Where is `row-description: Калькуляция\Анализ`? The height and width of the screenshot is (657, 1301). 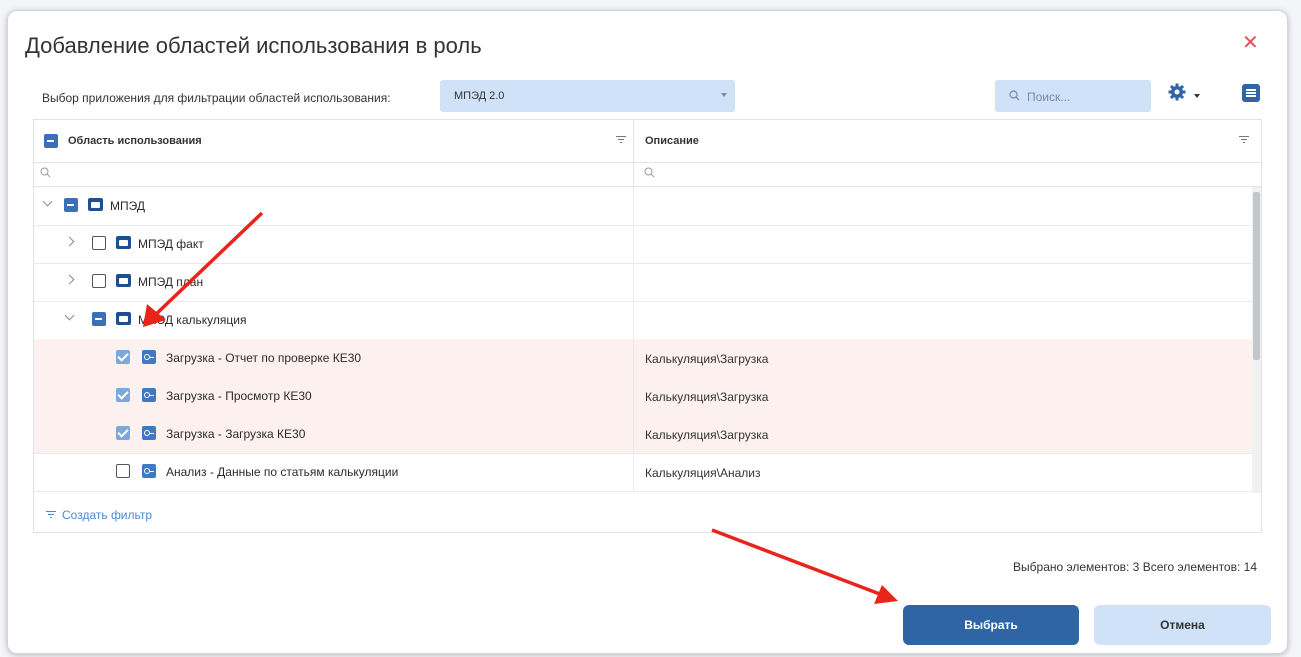
row-description: Калькуляция\Анализ is located at coordinates (703, 473).